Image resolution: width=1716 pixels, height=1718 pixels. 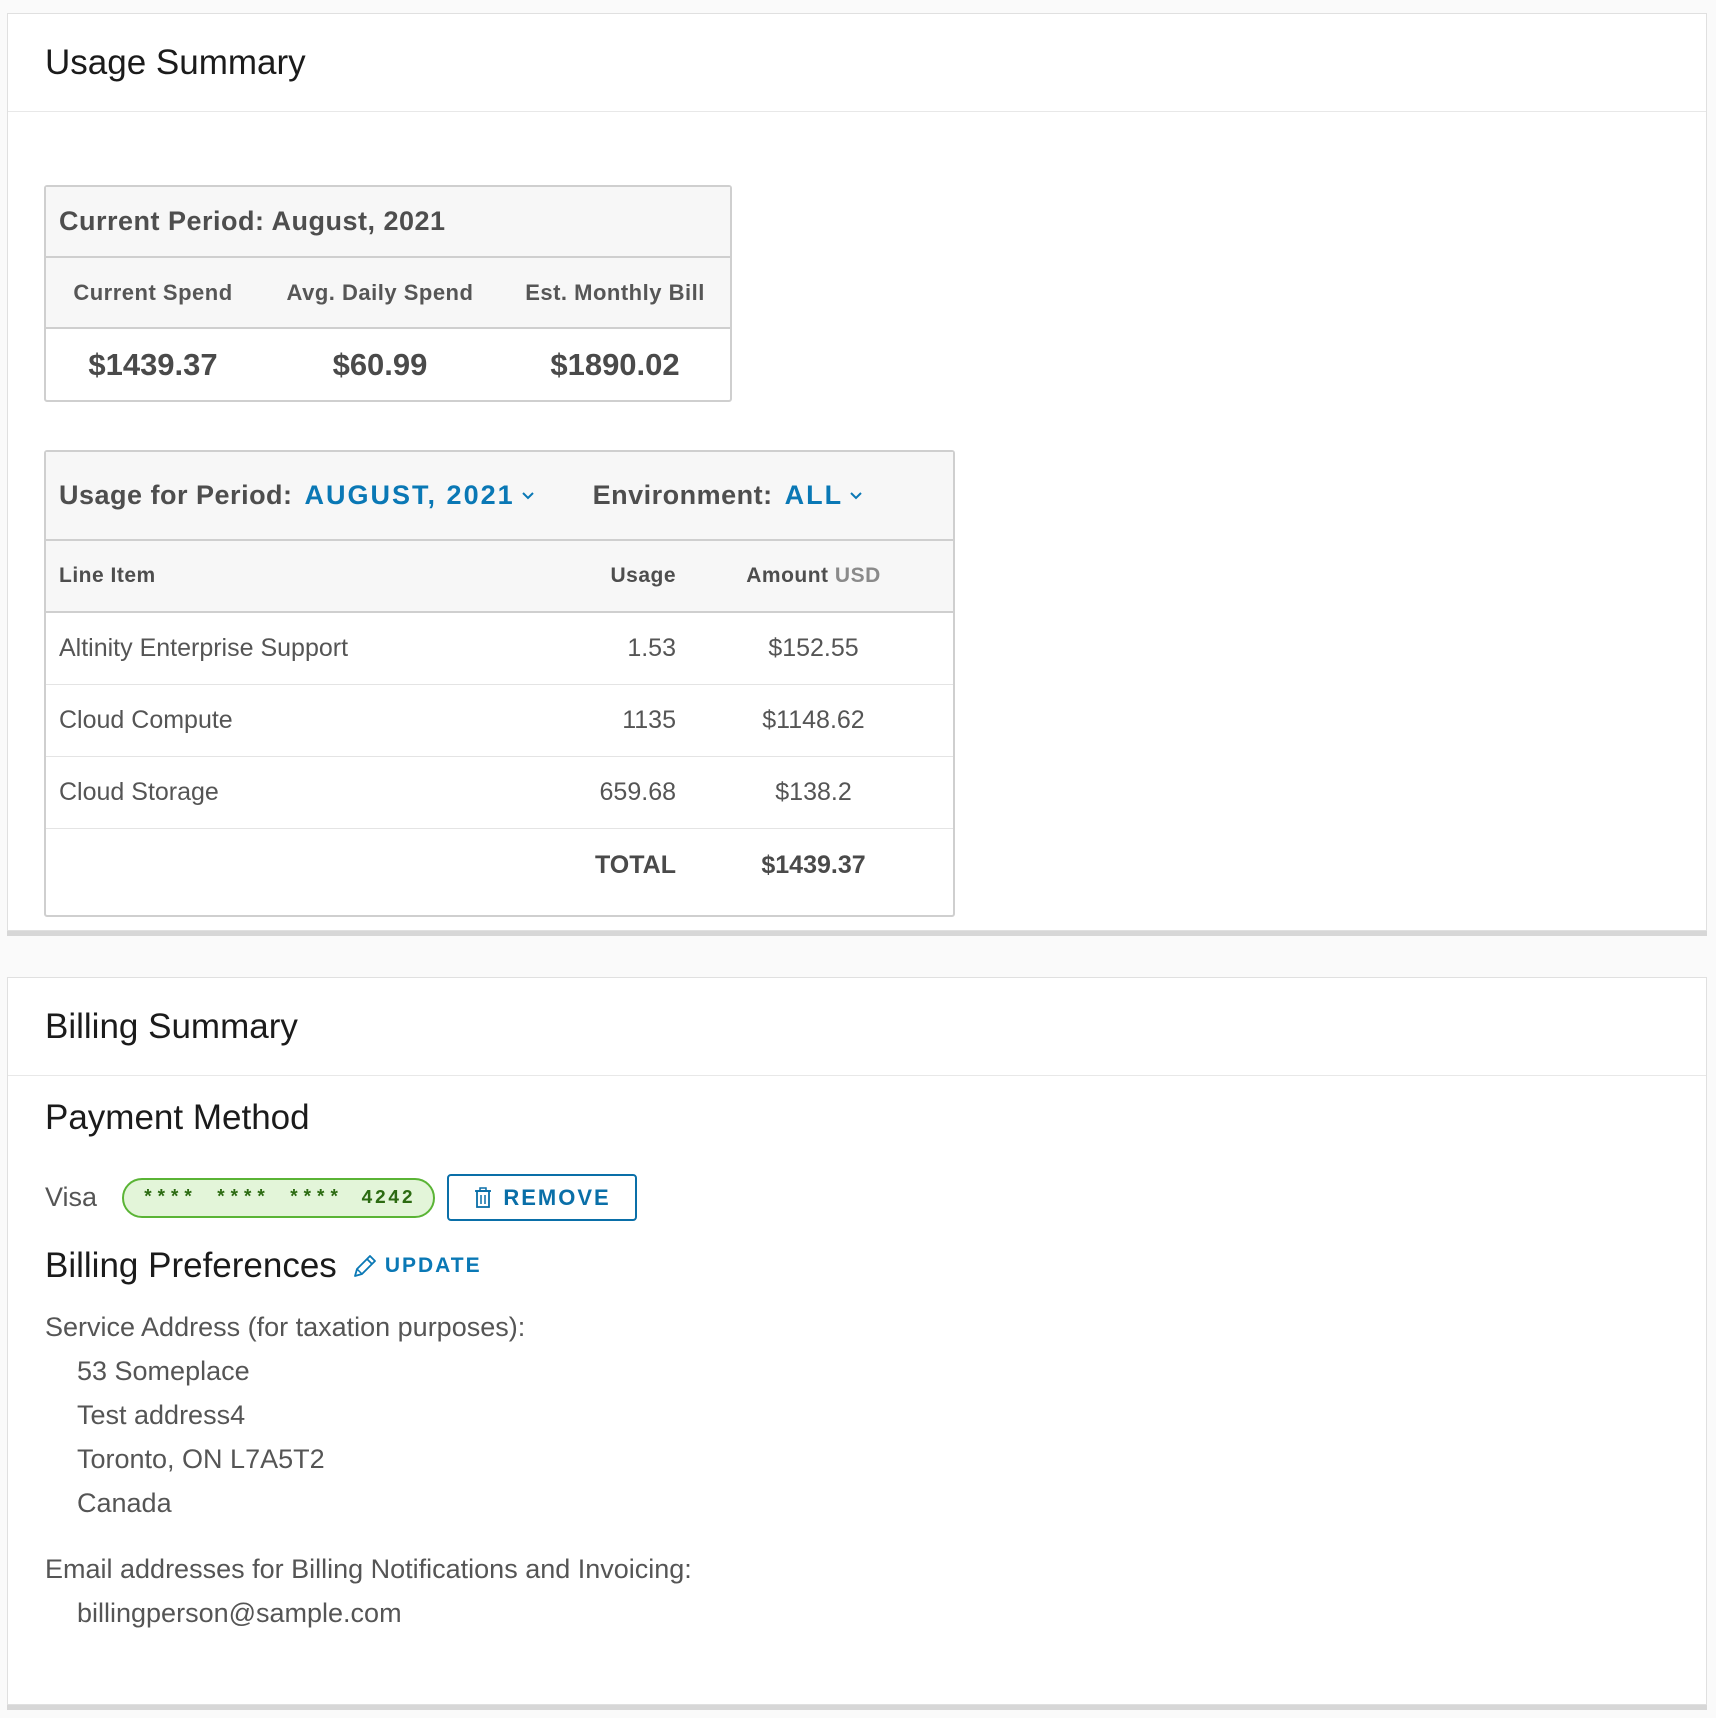 What do you see at coordinates (643, 575) in the screenshot?
I see `usage-header: Usage` at bounding box center [643, 575].